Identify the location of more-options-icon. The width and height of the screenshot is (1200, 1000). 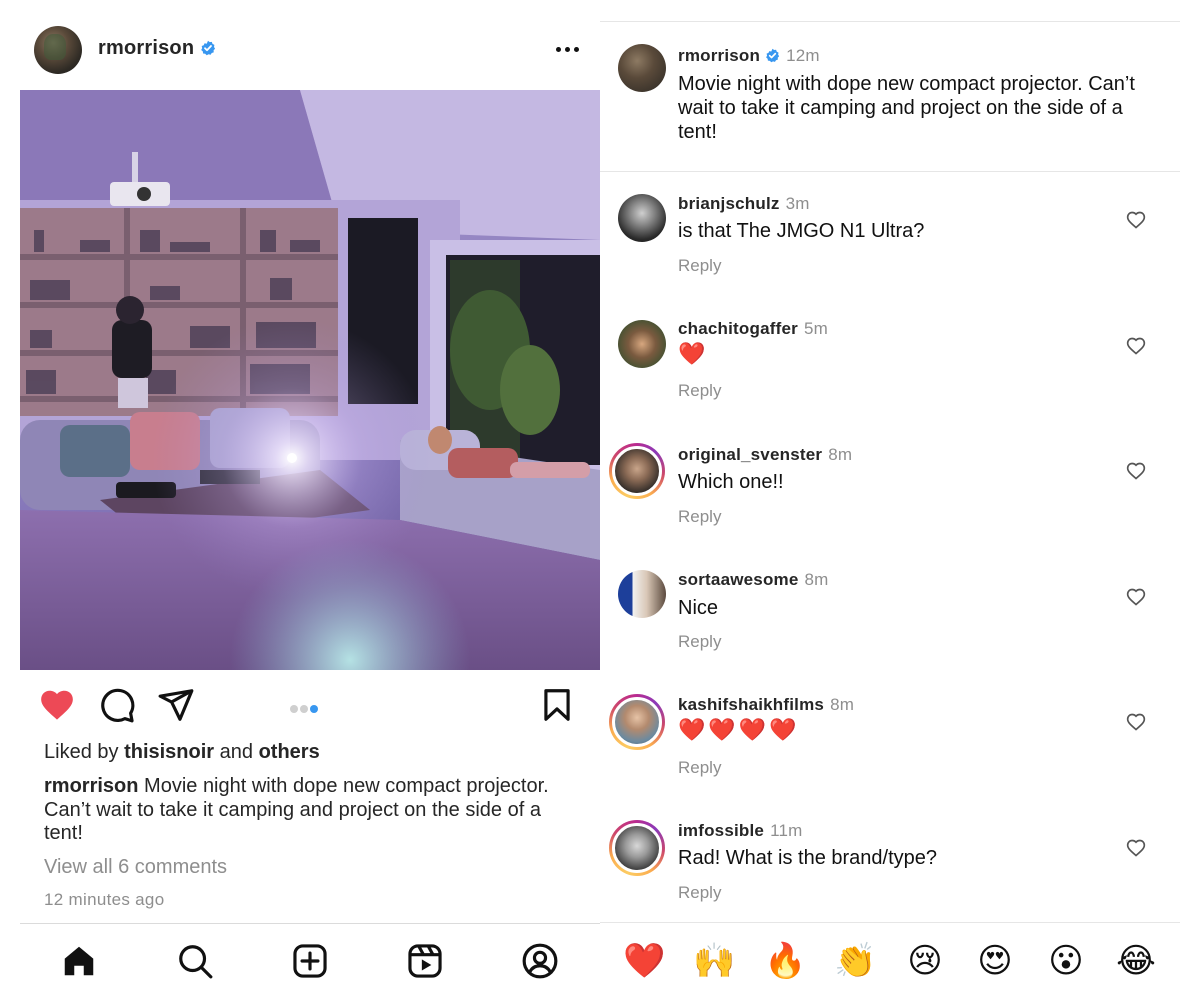
(568, 48).